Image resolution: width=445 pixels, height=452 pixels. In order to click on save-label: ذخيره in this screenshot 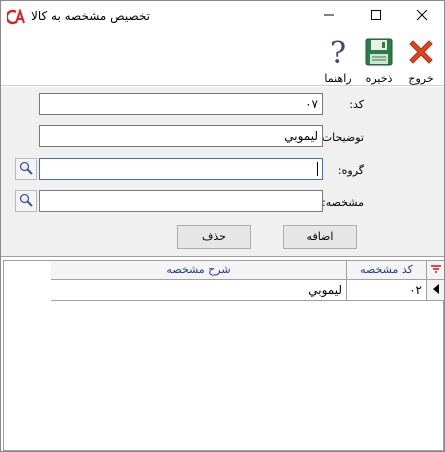, I will do `click(379, 78)`.